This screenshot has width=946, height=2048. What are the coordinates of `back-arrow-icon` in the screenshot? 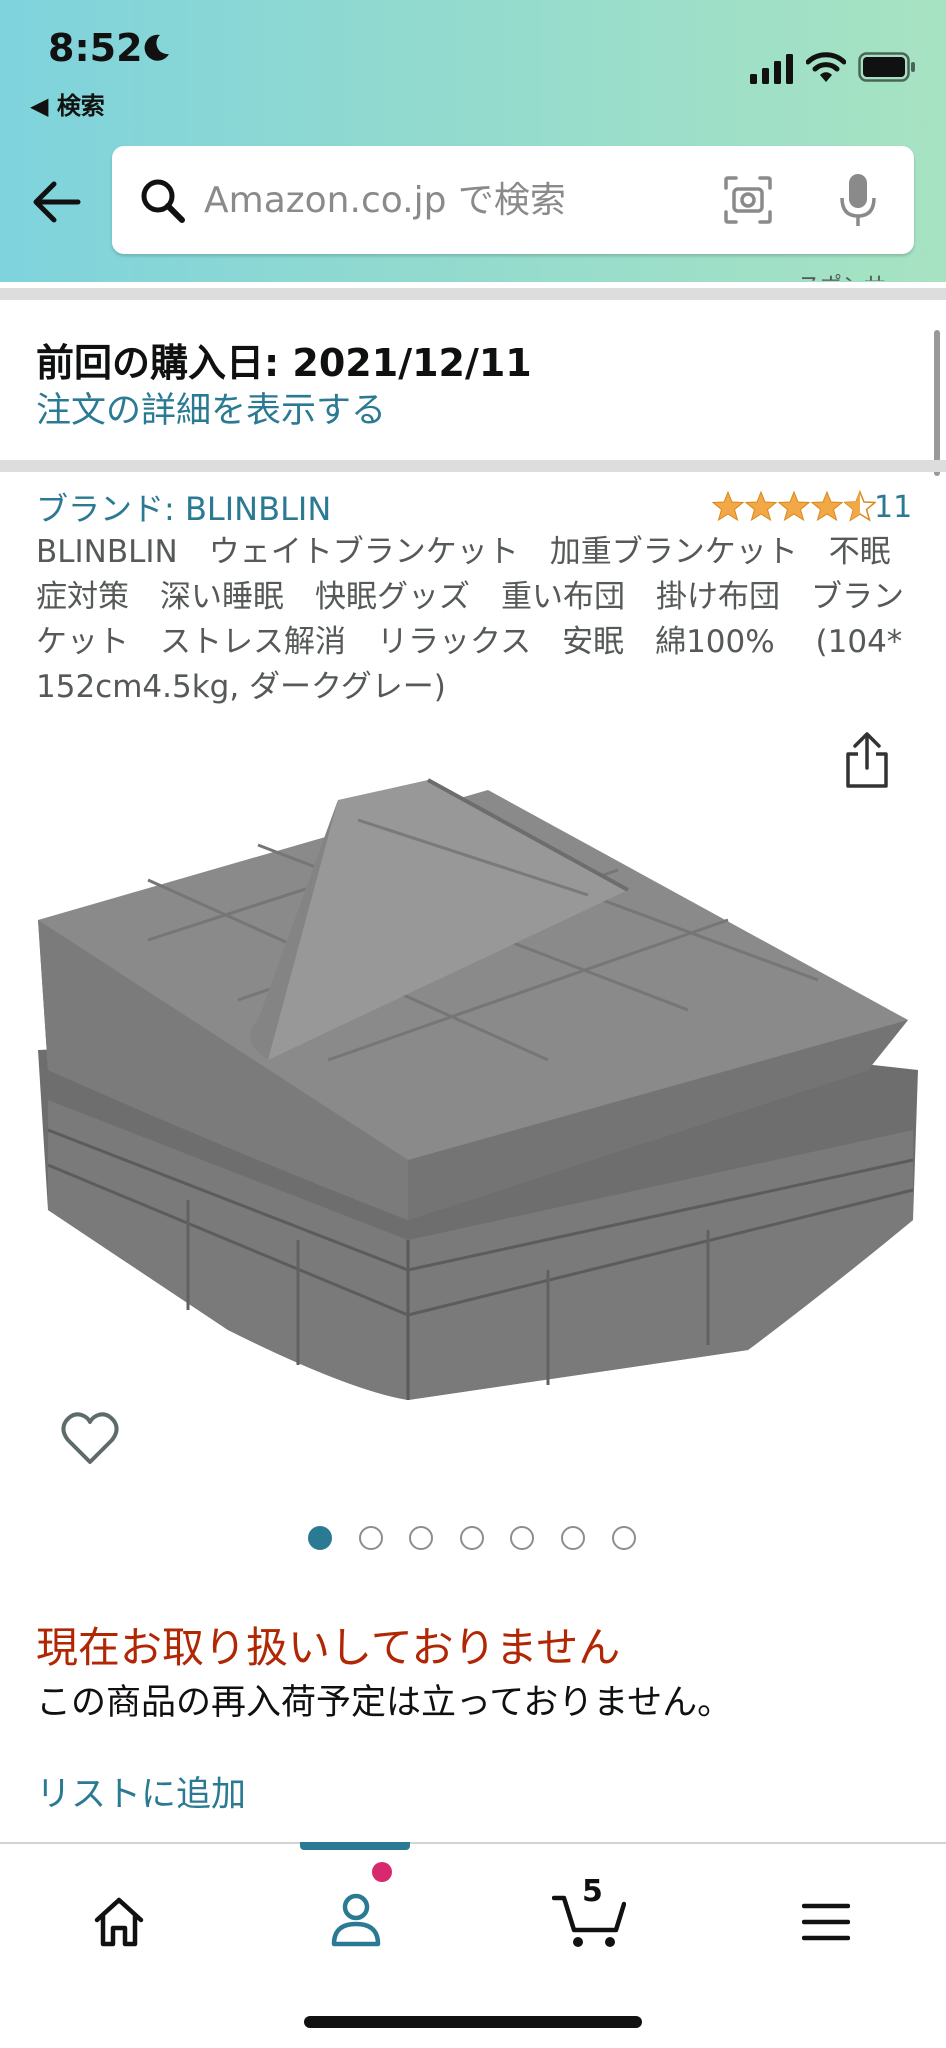 It's located at (56, 202).